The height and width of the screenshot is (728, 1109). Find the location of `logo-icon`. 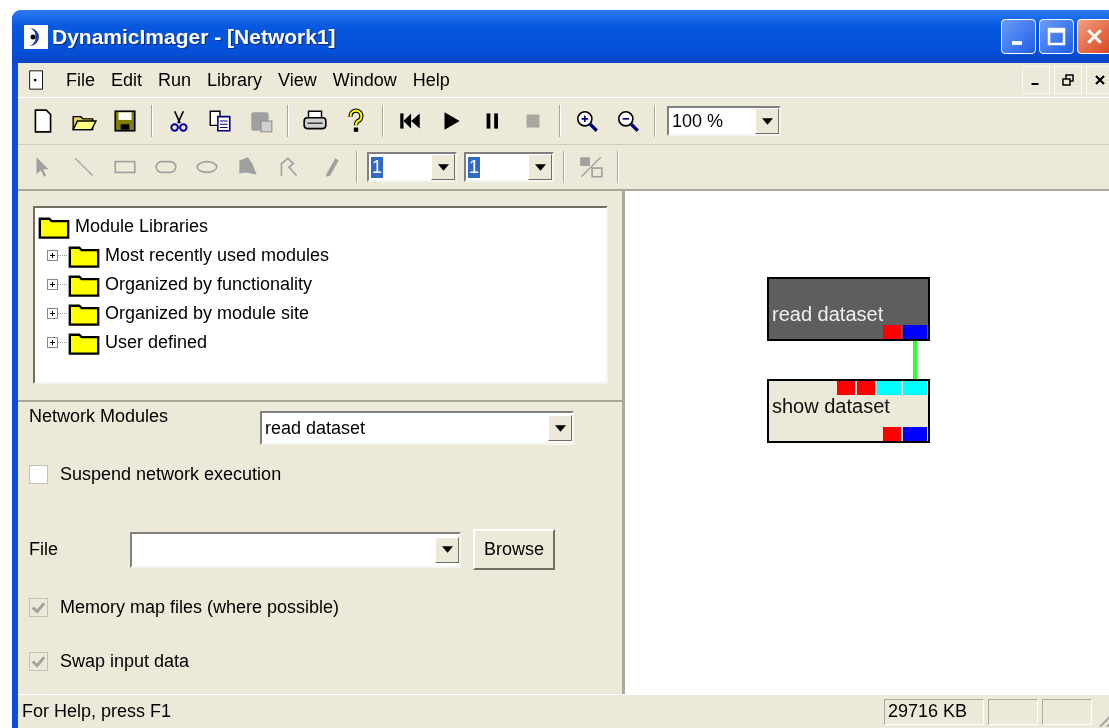

logo-icon is located at coordinates (36, 36).